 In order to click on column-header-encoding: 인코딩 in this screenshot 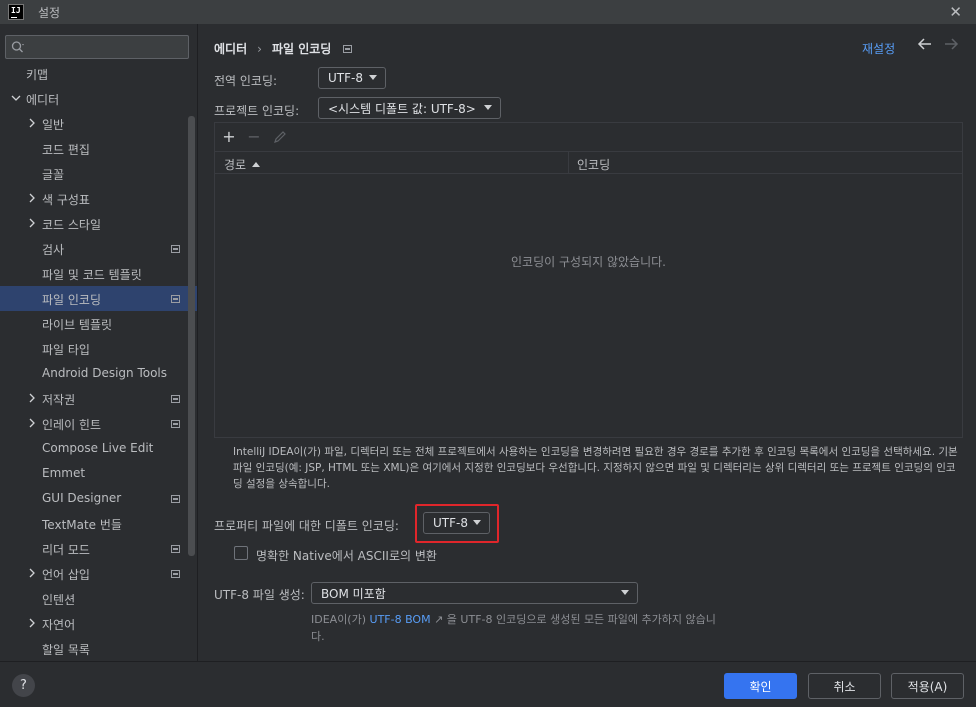, I will do `click(593, 164)`.